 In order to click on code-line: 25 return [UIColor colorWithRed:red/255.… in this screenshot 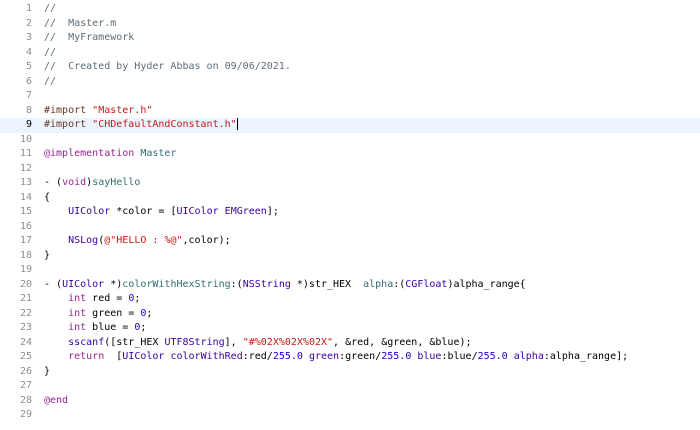, I will do `click(350, 357)`.